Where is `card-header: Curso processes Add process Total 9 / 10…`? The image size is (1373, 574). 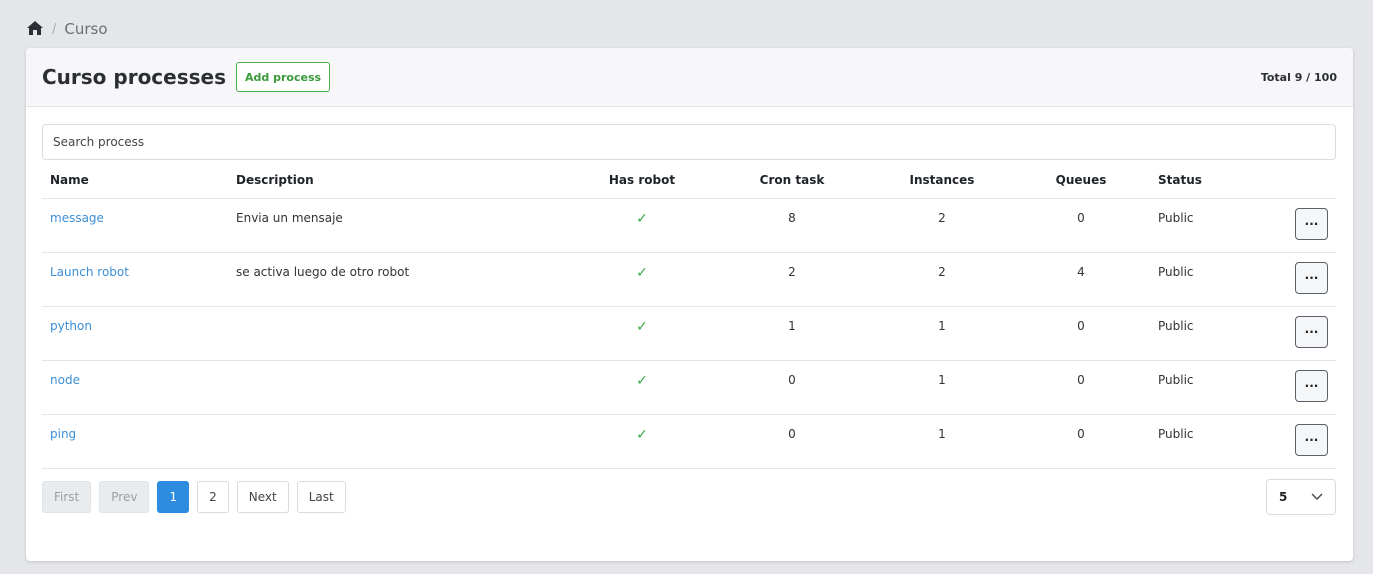 card-header: Curso processes Add process Total 9 / 10… is located at coordinates (689, 77).